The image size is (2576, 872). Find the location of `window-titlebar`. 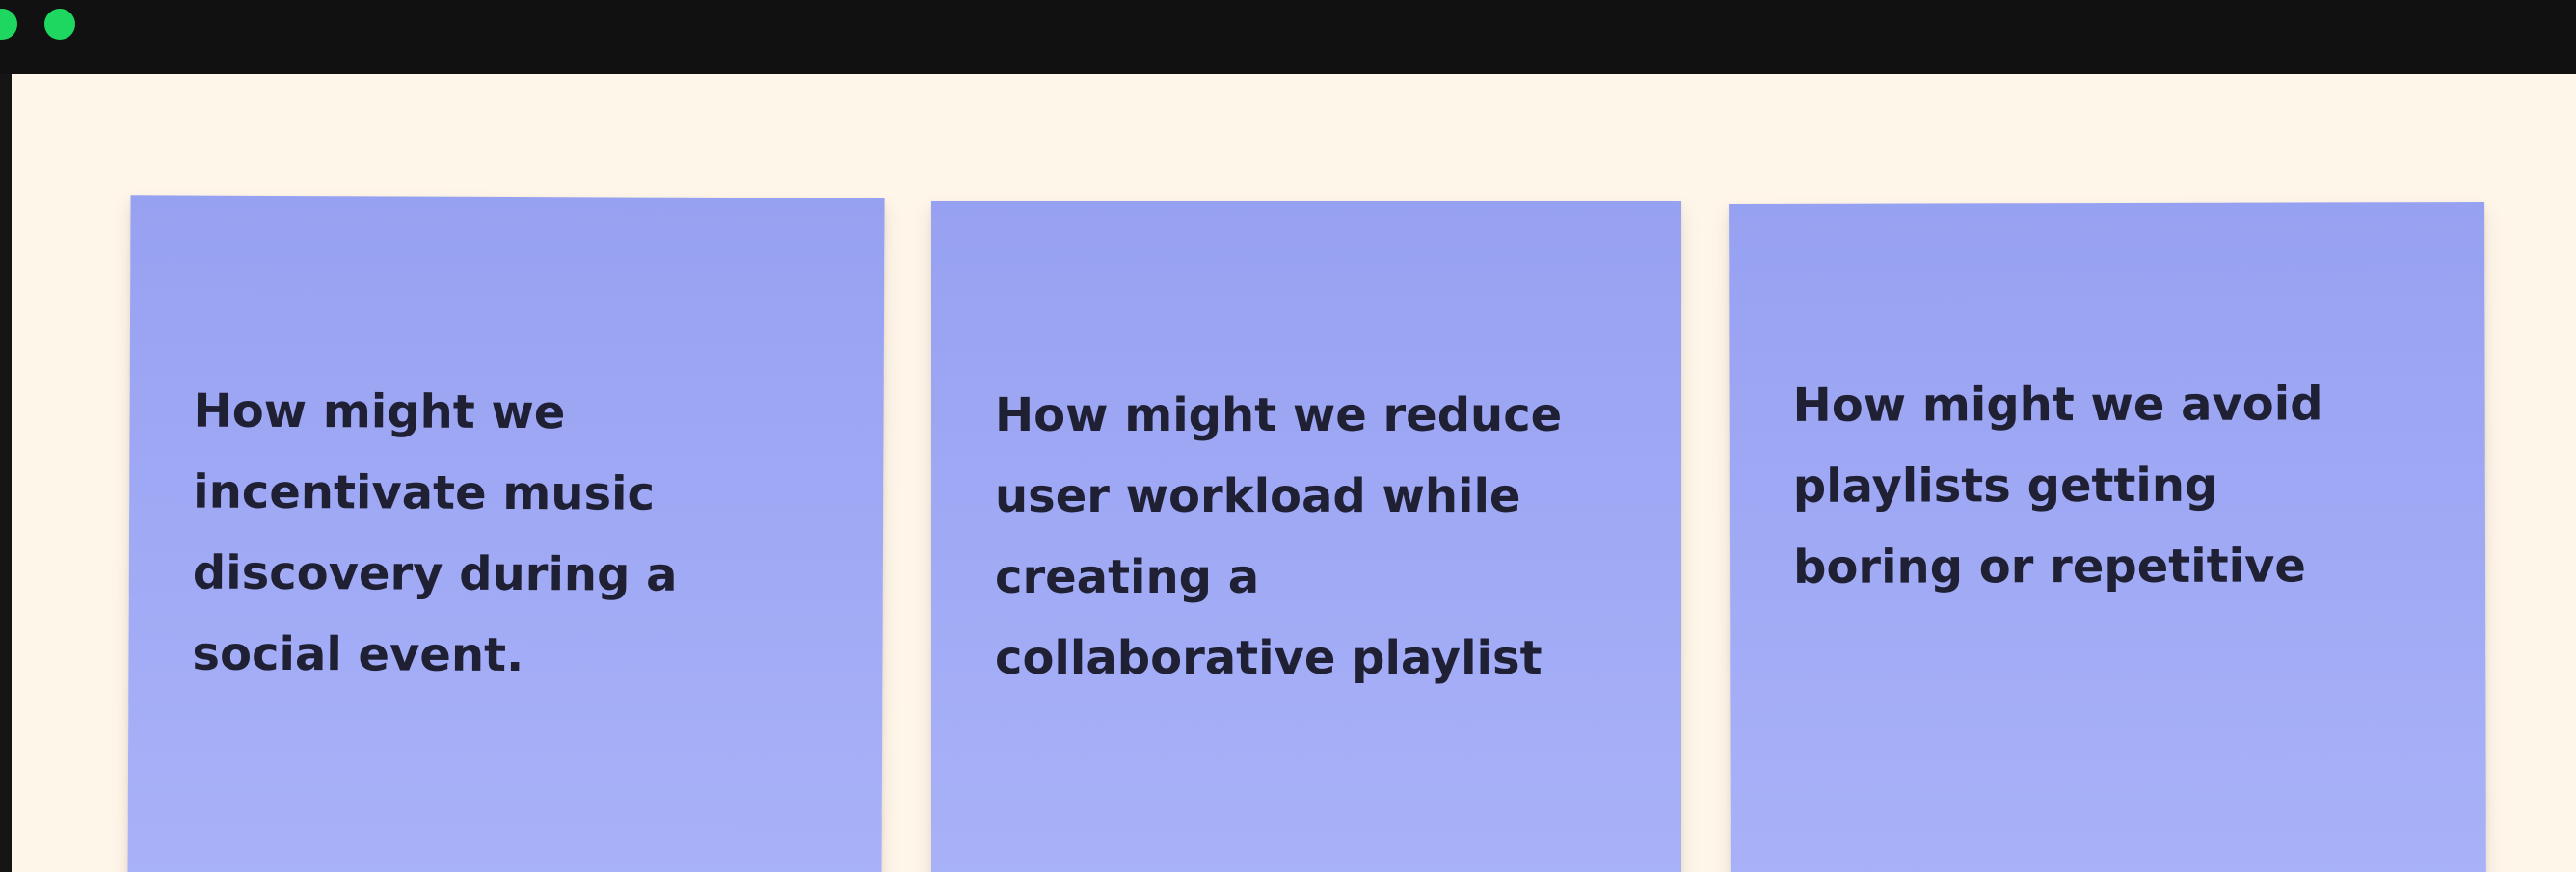

window-titlebar is located at coordinates (1288, 37).